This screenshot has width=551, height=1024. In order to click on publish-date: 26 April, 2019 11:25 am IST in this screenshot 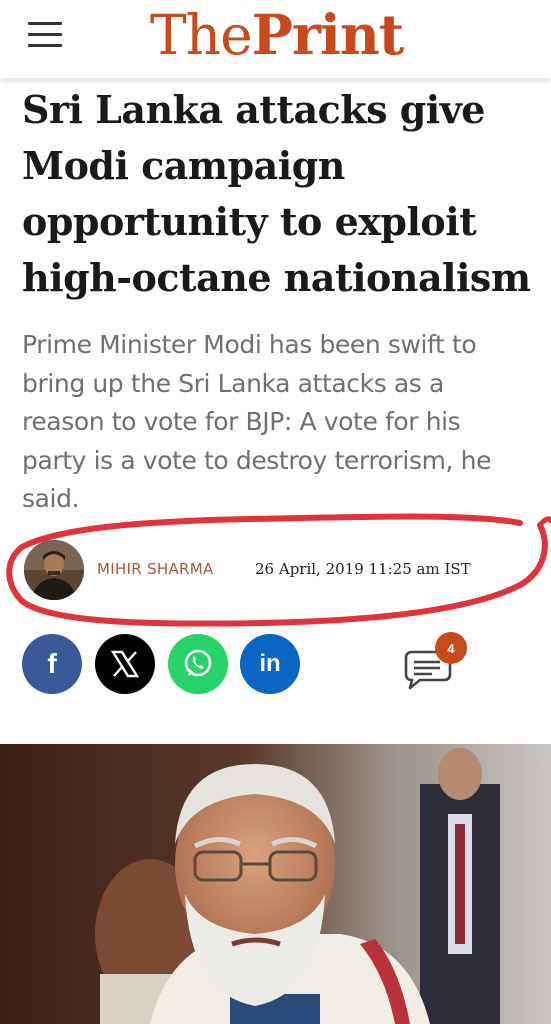, I will do `click(363, 569)`.